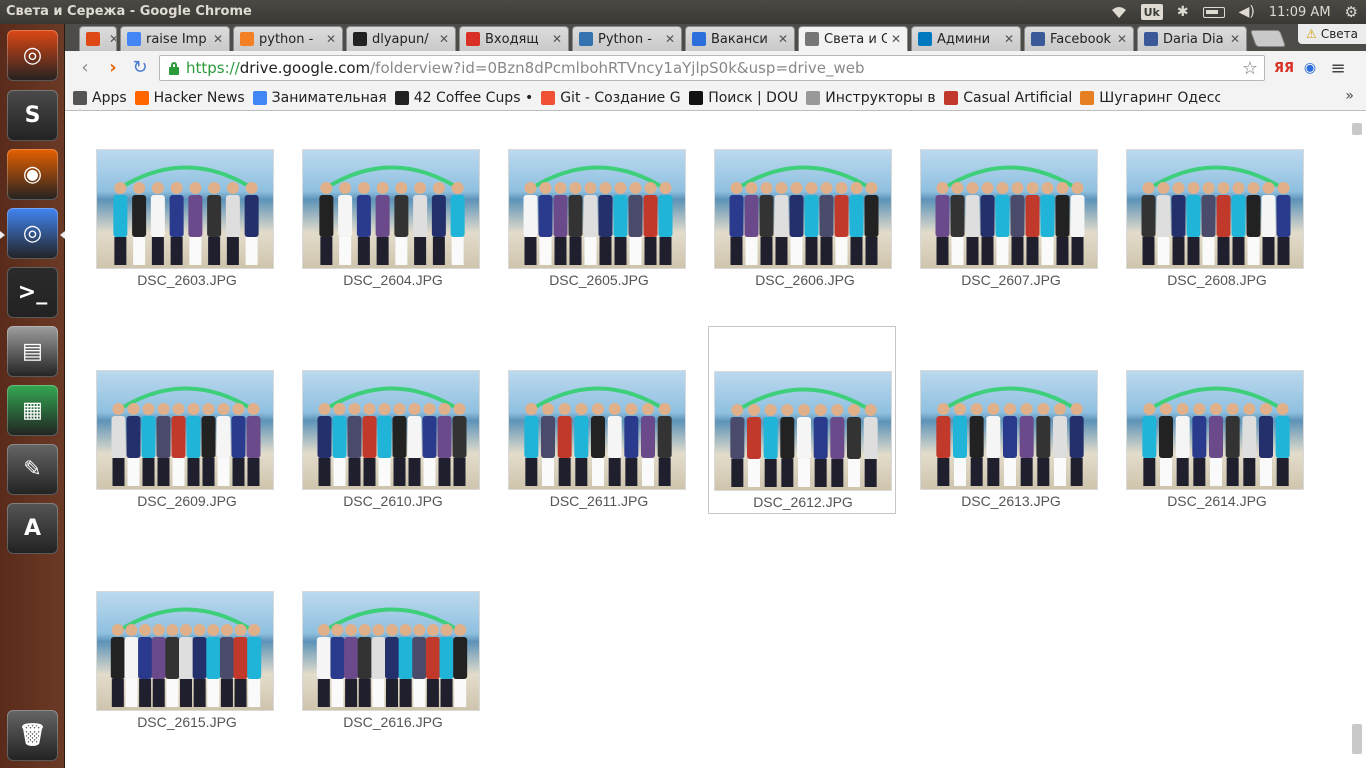  What do you see at coordinates (100, 98) in the screenshot?
I see `bookmark-1: Apps` at bounding box center [100, 98].